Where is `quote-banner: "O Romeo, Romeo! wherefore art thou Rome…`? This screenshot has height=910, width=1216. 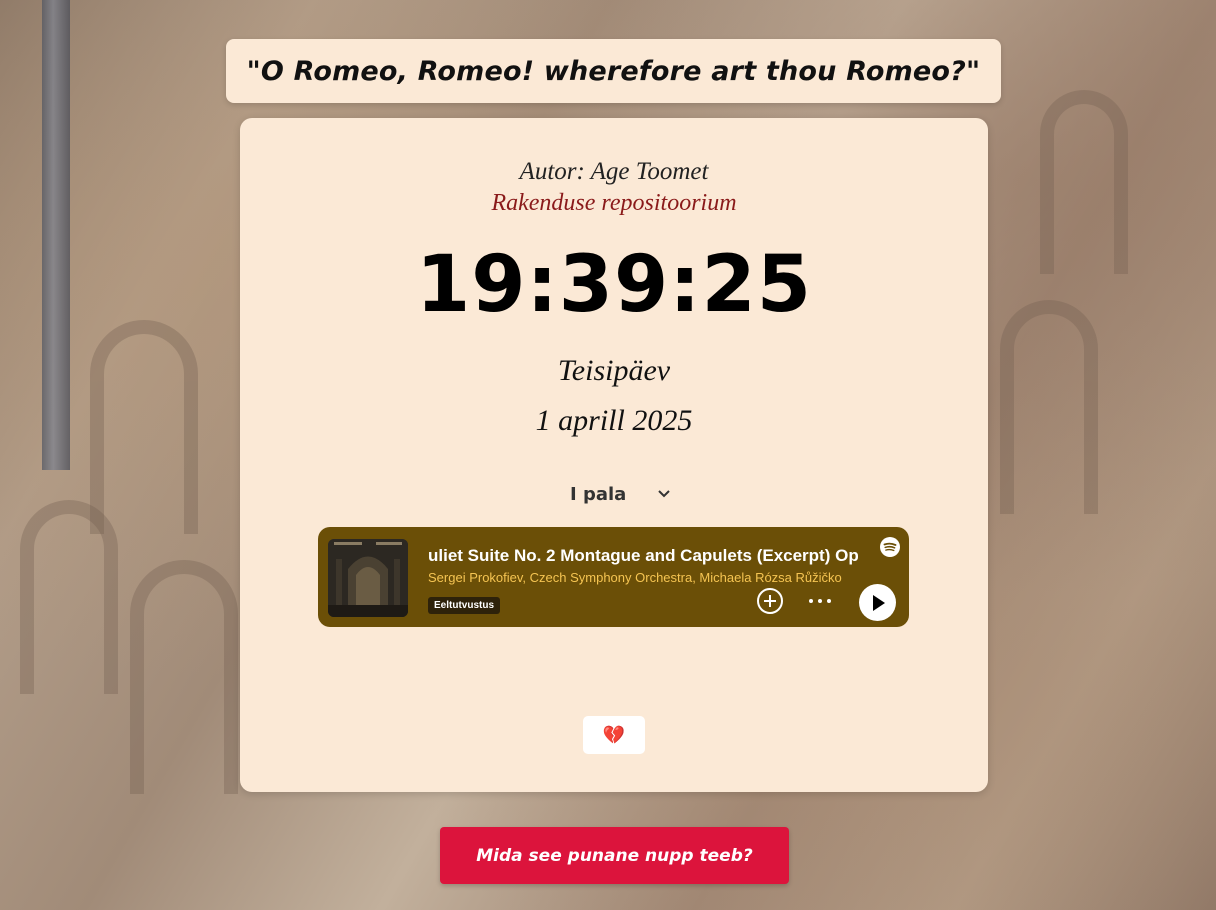 quote-banner: "O Romeo, Romeo! wherefore art thou Rome… is located at coordinates (613, 71).